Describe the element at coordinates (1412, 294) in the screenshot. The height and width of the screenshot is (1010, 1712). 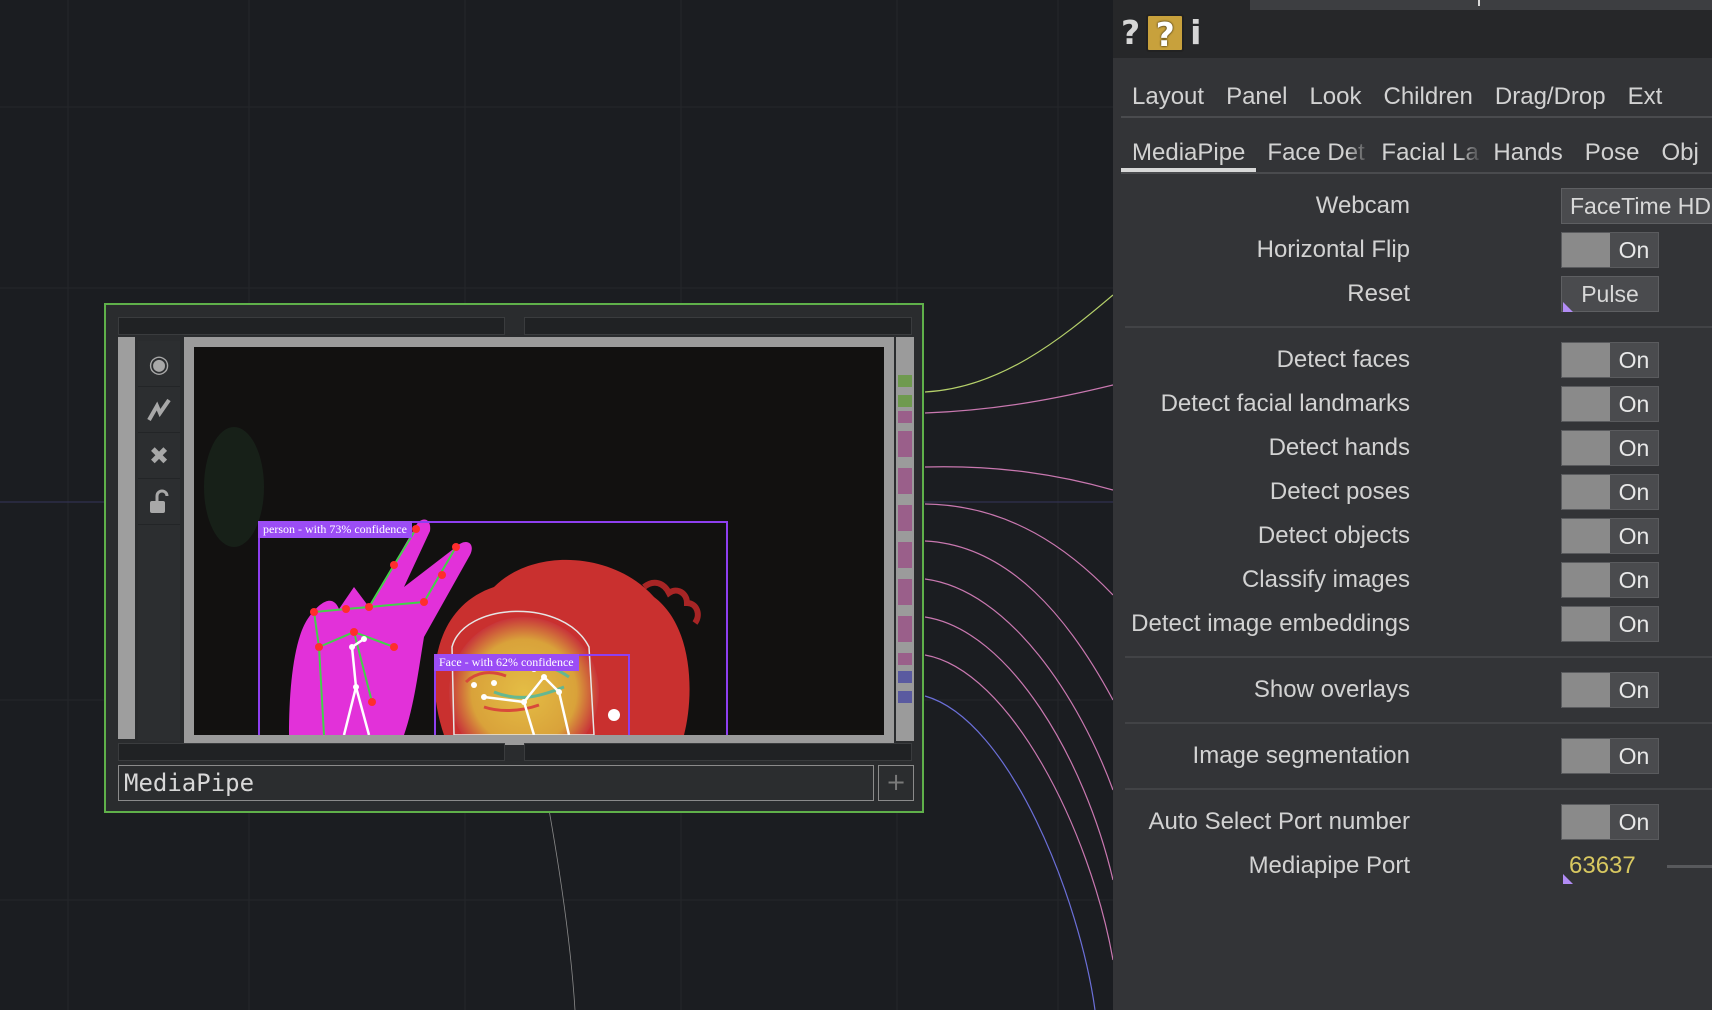
I see `param-reset: Reset Pulse` at that location.